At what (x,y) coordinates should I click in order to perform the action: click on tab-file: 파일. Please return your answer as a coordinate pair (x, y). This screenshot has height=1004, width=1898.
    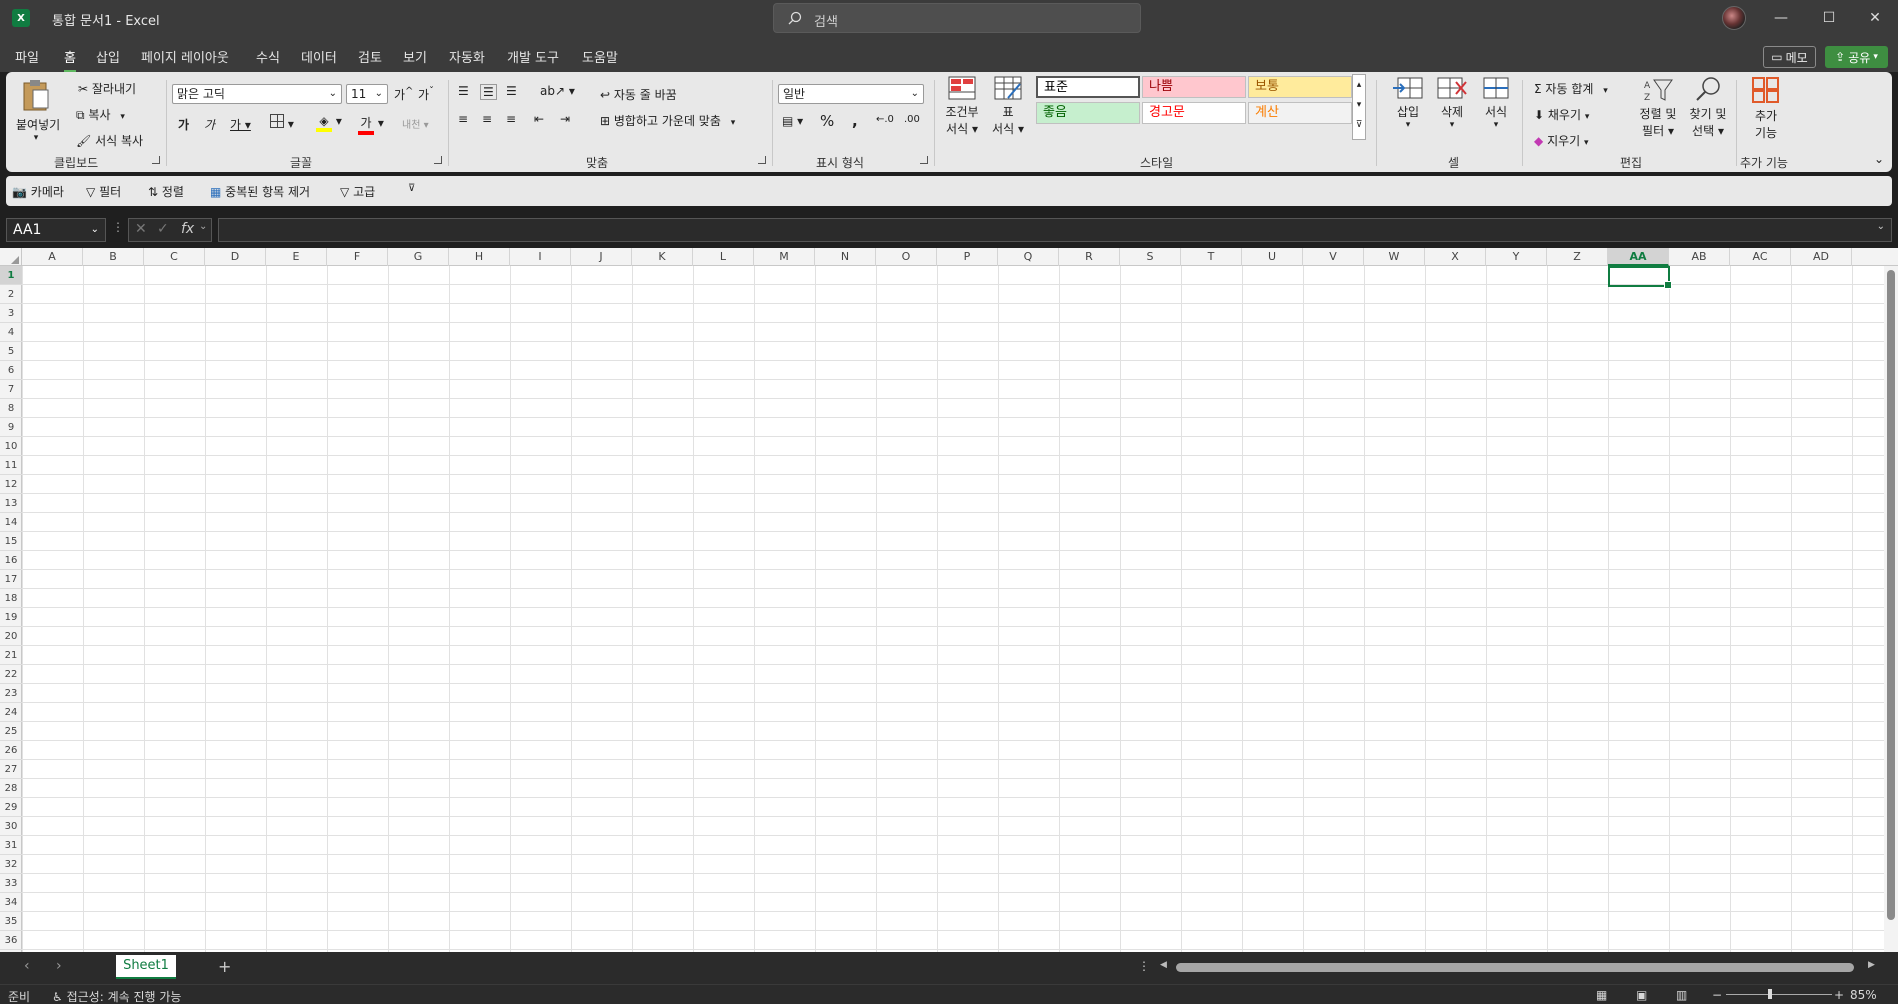
    Looking at the image, I should click on (27, 56).